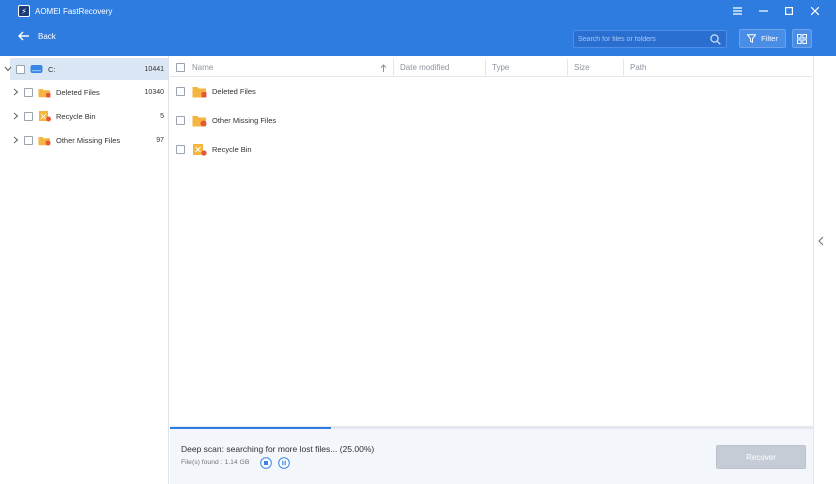 Image resolution: width=836 pixels, height=484 pixels. Describe the element at coordinates (501, 67) in the screenshot. I see `column-type-label: Type` at that location.